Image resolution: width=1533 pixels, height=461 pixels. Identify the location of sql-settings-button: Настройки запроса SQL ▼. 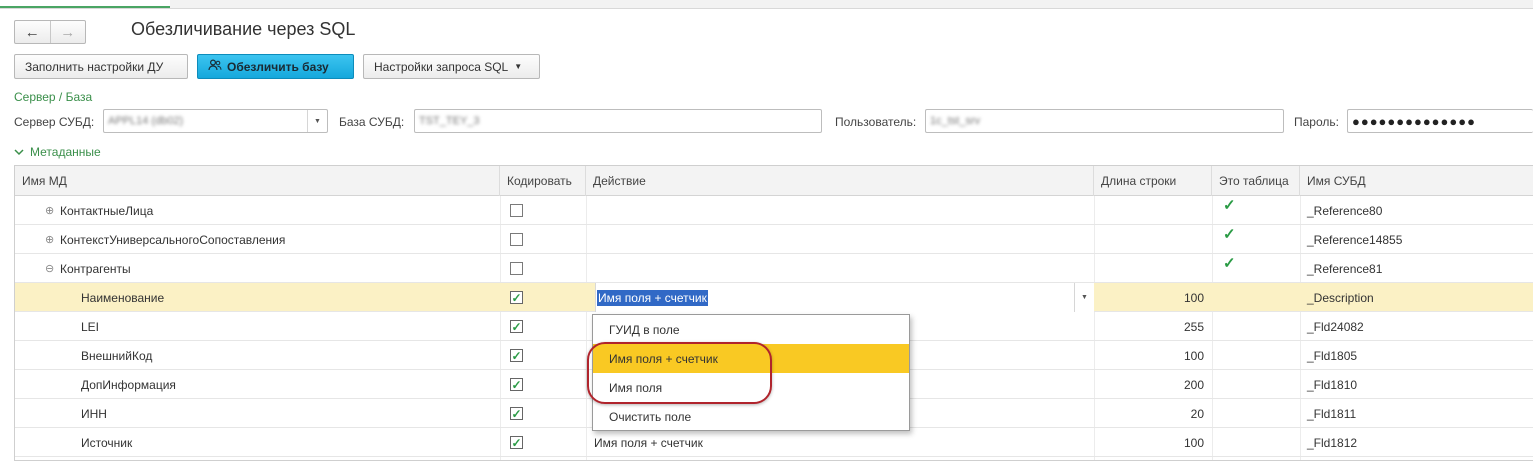
(451, 66).